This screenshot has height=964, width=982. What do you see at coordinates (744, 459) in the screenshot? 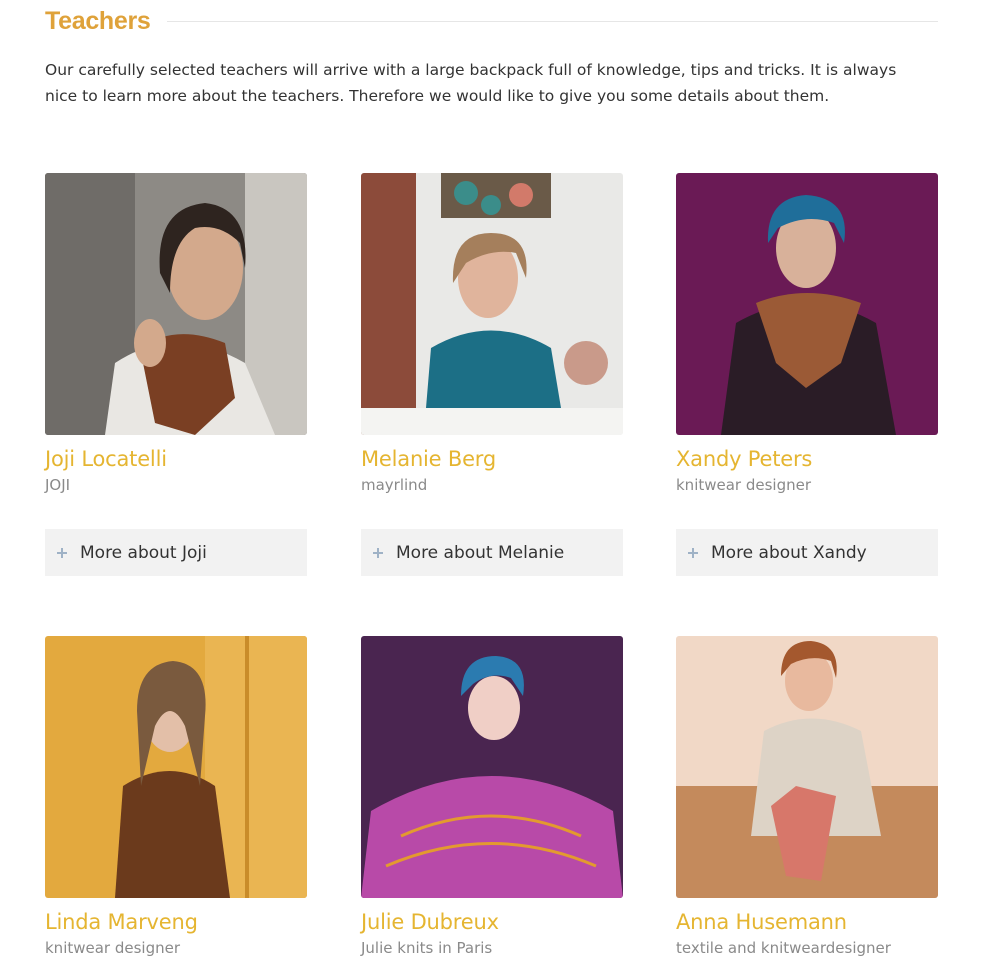
I see `teacher-name: Xandy Peters` at bounding box center [744, 459].